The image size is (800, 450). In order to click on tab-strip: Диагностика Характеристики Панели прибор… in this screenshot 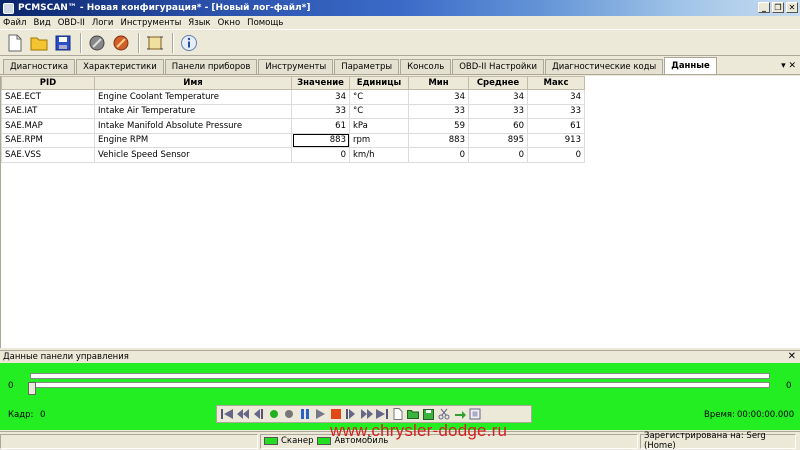, I will do `click(400, 66)`.